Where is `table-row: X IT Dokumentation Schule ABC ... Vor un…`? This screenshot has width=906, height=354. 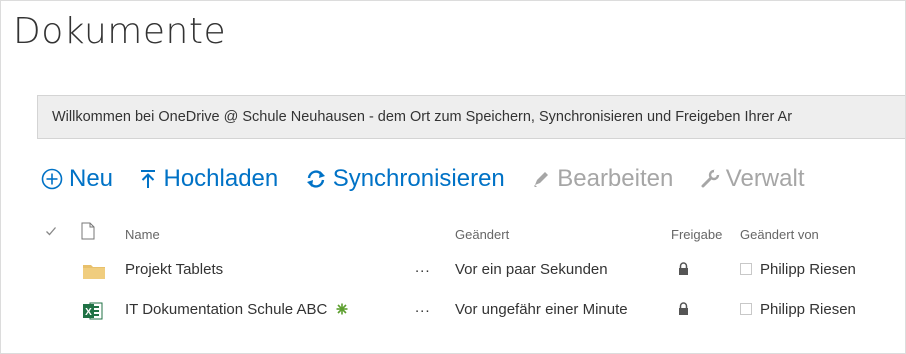 table-row: X IT Dokumentation Schule ABC ... Vor un… is located at coordinates (453, 310).